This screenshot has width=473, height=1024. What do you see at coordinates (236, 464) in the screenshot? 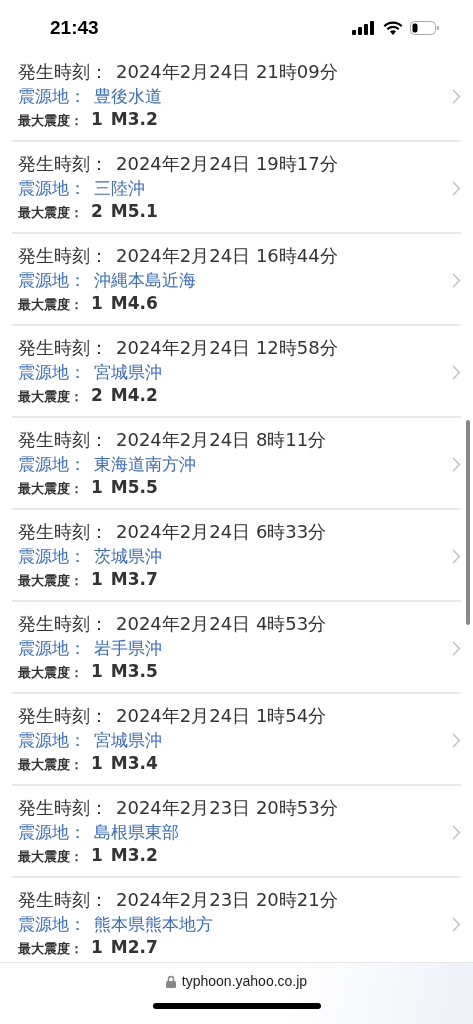
I see `earthquake-row: 発生時刻： 2024年2月24日 8時11分 震源地： 東海道南方沖 最大震度： 1 M5.5` at bounding box center [236, 464].